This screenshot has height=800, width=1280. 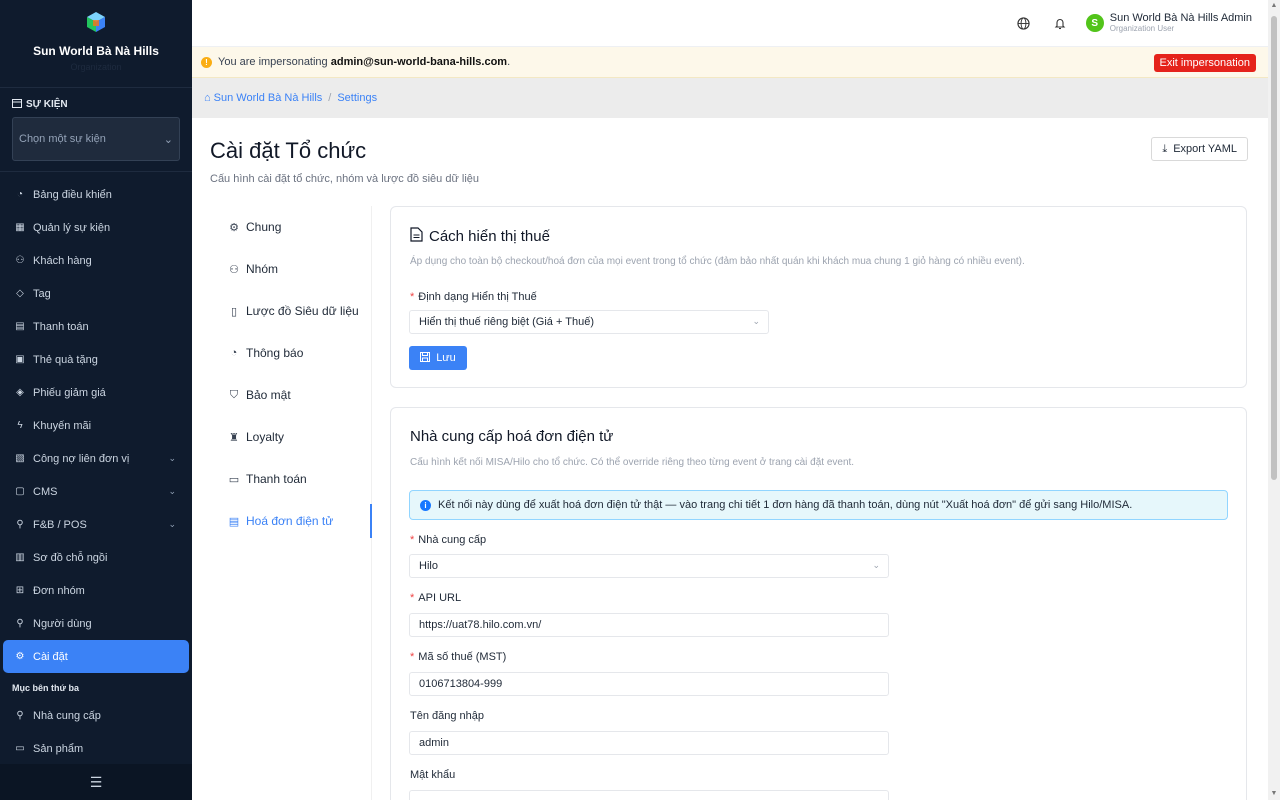 What do you see at coordinates (96, 425) in the screenshot?
I see `sidebar-item-promotions: ϟ Khuyến mãi` at bounding box center [96, 425].